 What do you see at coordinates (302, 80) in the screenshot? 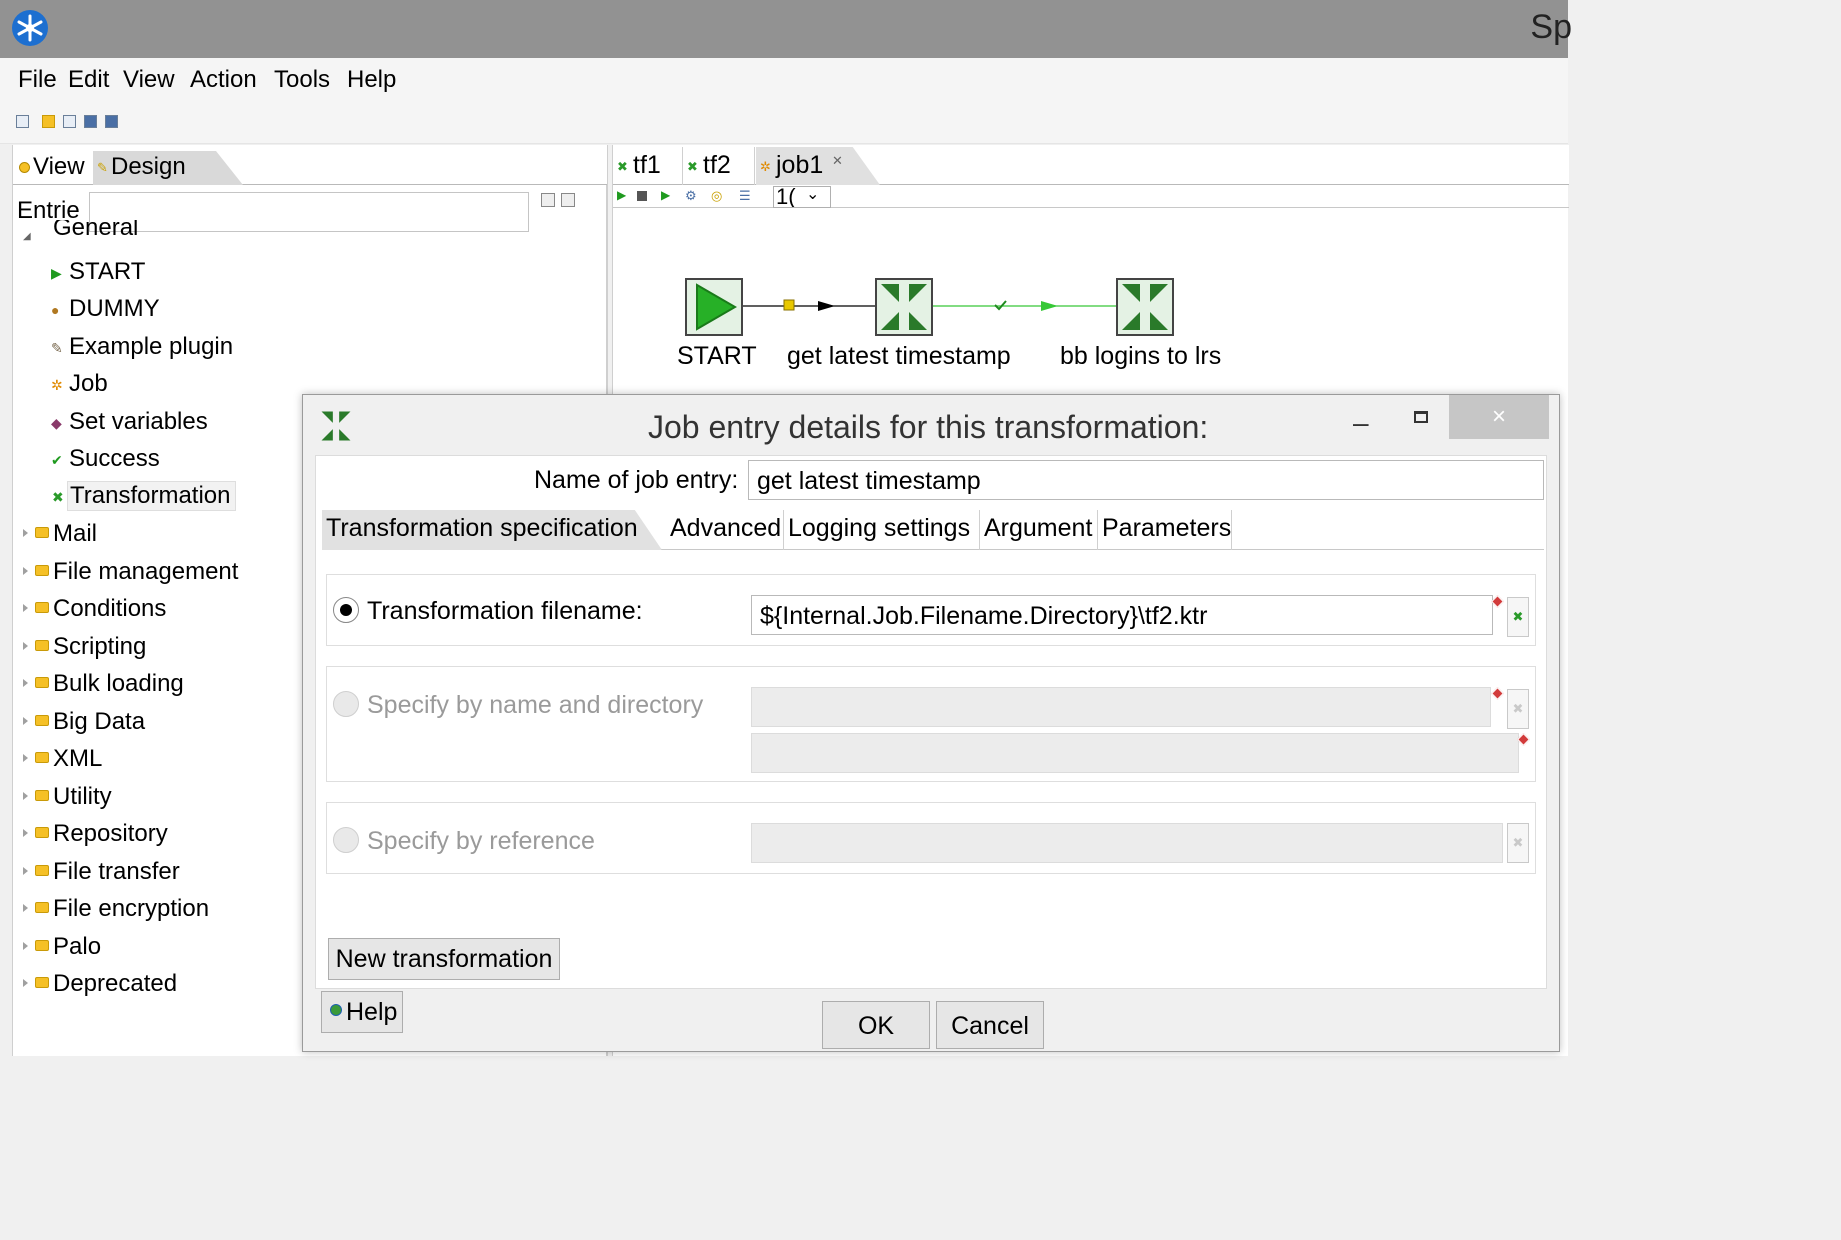
I see `menu-tools: Tools` at bounding box center [302, 80].